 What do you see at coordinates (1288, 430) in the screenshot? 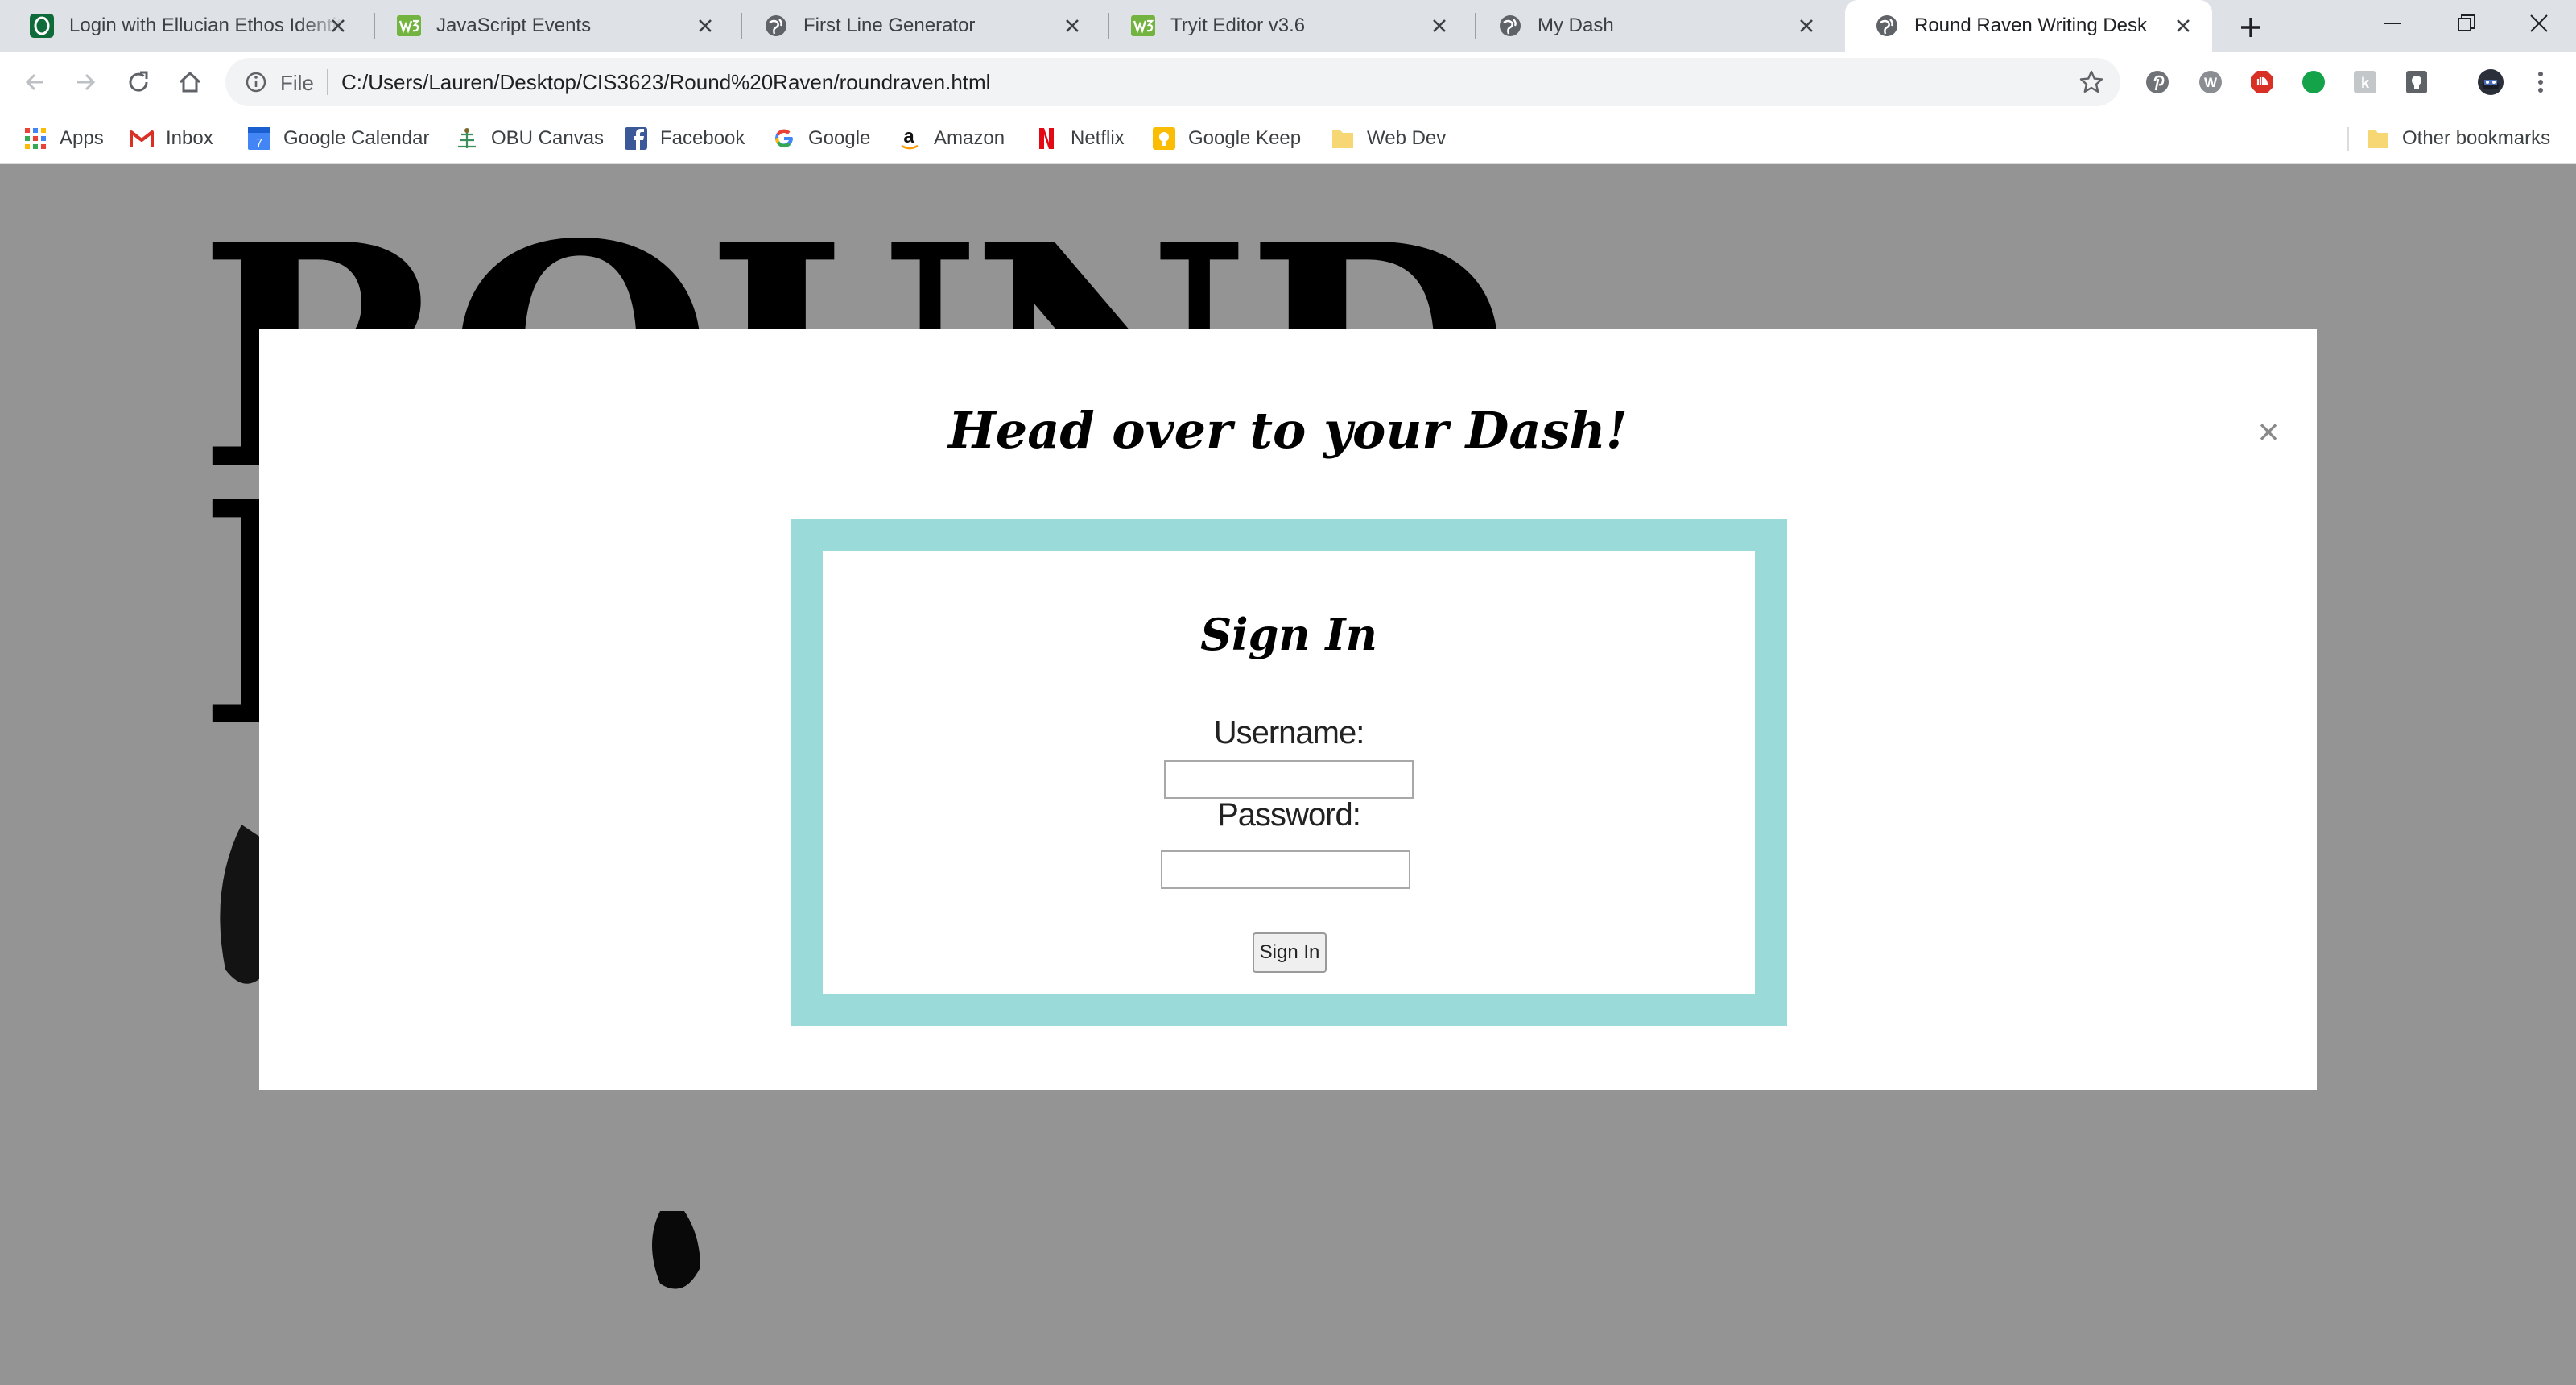
I see `modal-title: Head over to your Dash!` at bounding box center [1288, 430].